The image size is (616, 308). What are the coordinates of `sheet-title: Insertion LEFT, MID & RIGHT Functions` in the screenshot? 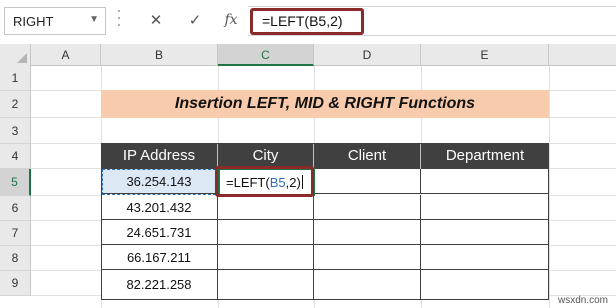 It's located at (325, 104).